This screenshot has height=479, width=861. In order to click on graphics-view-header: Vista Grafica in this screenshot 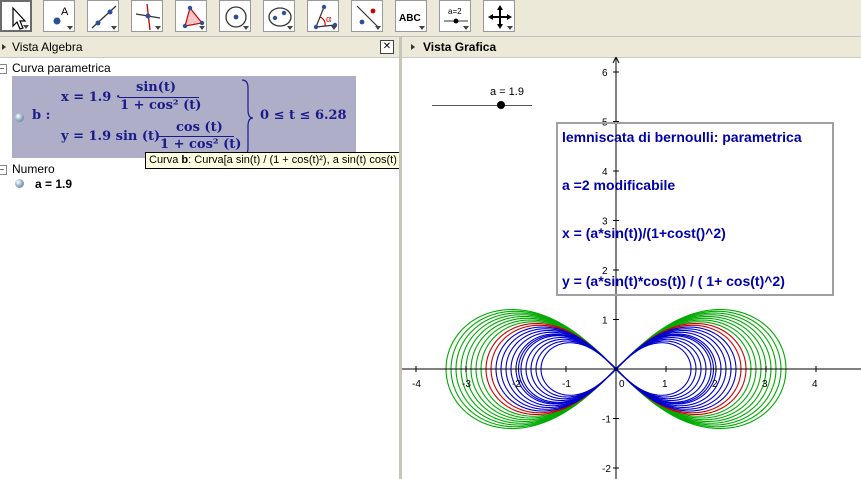, I will do `click(631, 47)`.